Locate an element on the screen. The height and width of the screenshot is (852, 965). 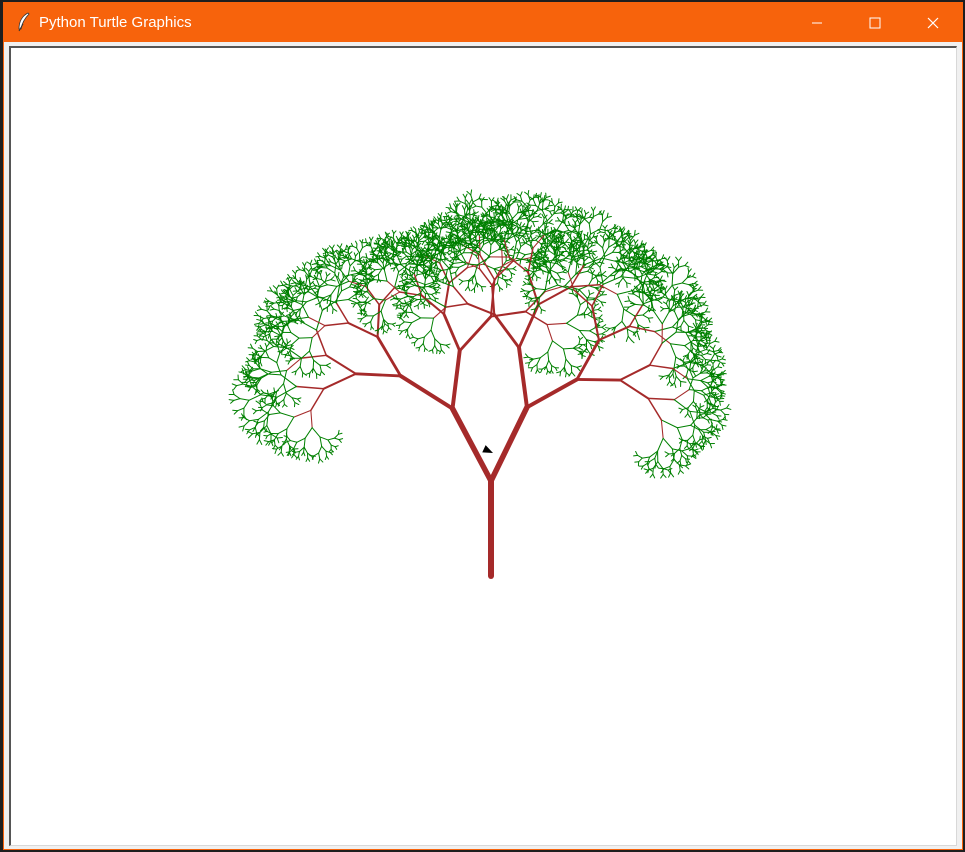
title-bar: Python Turtle Graphics is located at coordinates (483, 22).